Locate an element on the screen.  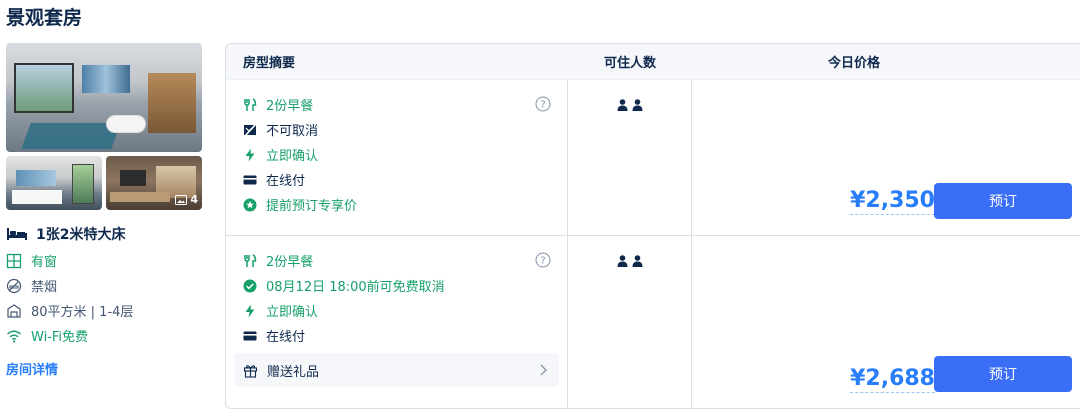
image-icon is located at coordinates (181, 199).